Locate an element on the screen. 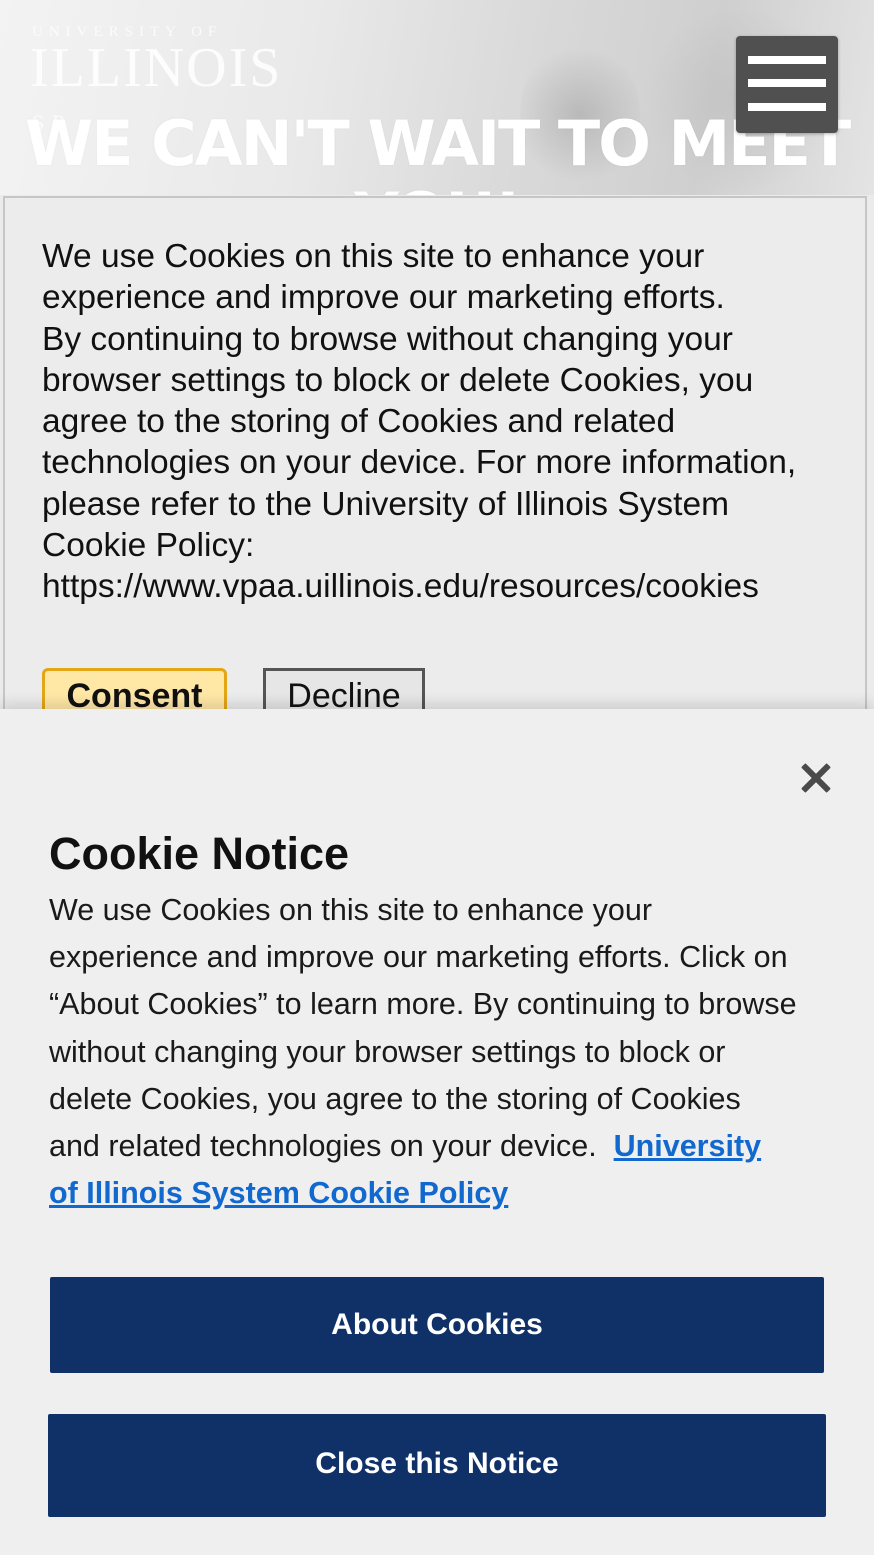  menu-button is located at coordinates (787, 84).